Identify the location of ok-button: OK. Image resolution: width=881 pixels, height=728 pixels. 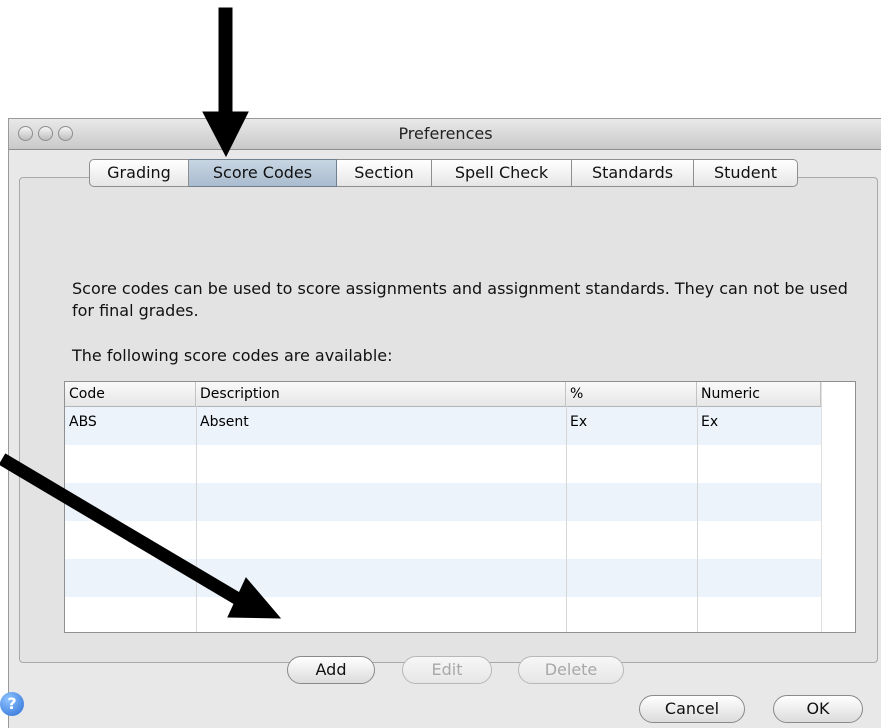
(818, 709).